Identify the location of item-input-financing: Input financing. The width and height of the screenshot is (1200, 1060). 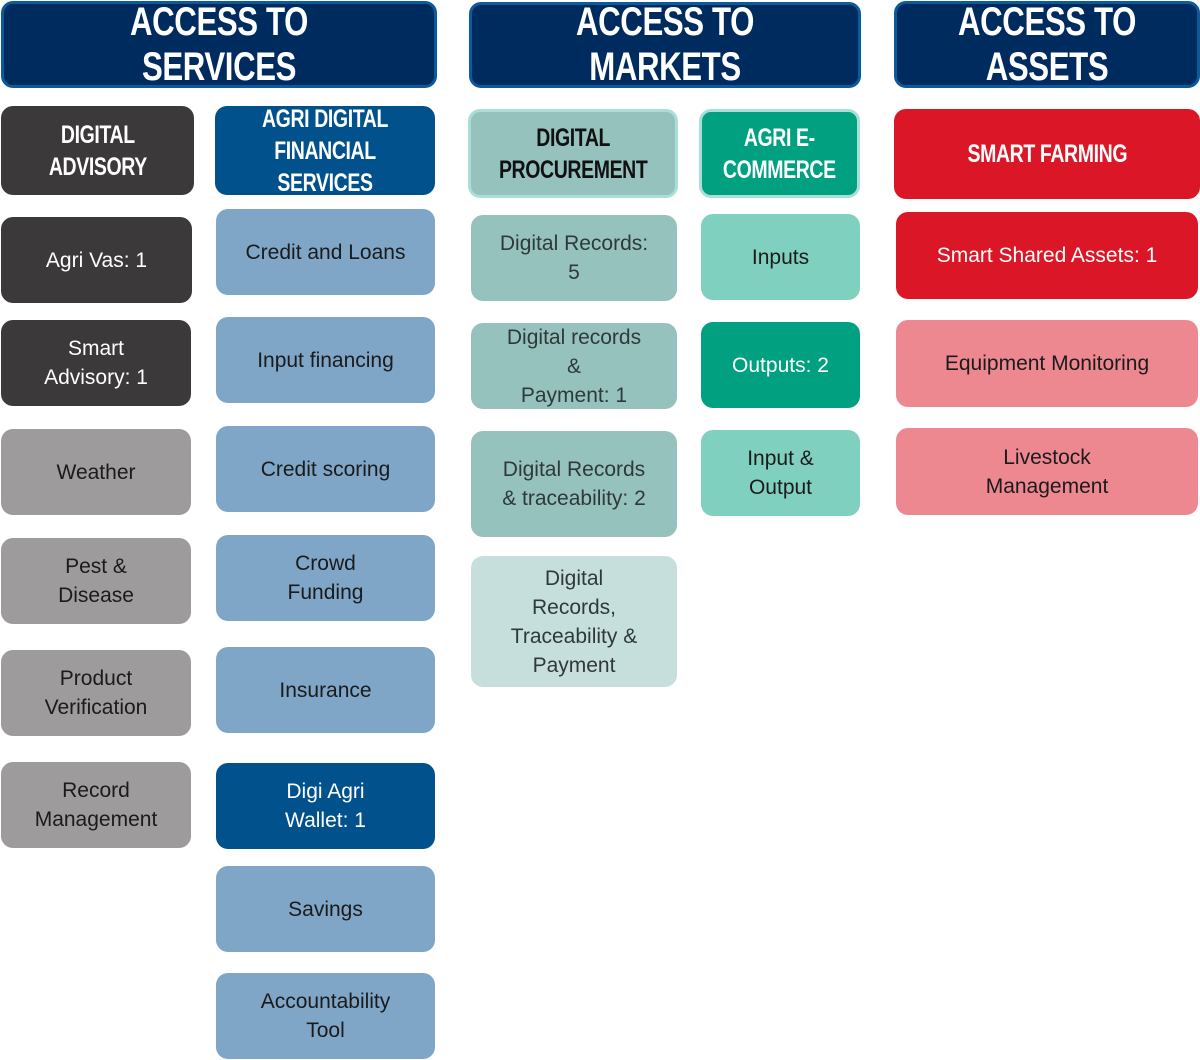
(325, 360).